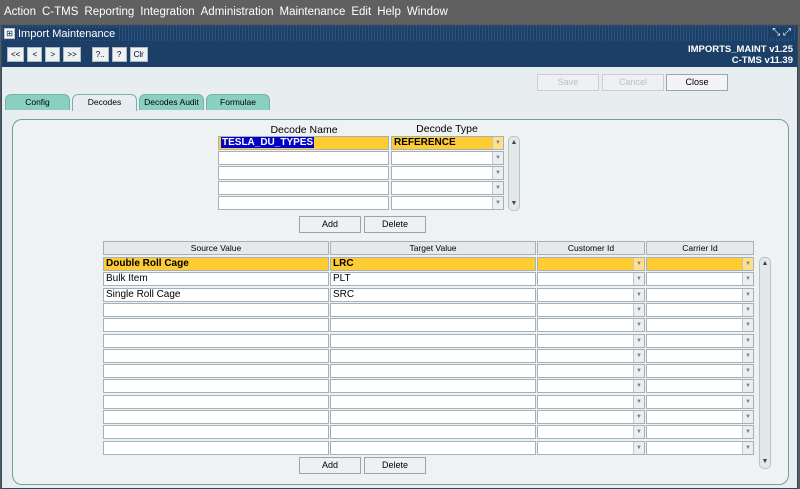  Describe the element at coordinates (104, 102) in the screenshot. I see `tab-decodes: Decodes` at that location.